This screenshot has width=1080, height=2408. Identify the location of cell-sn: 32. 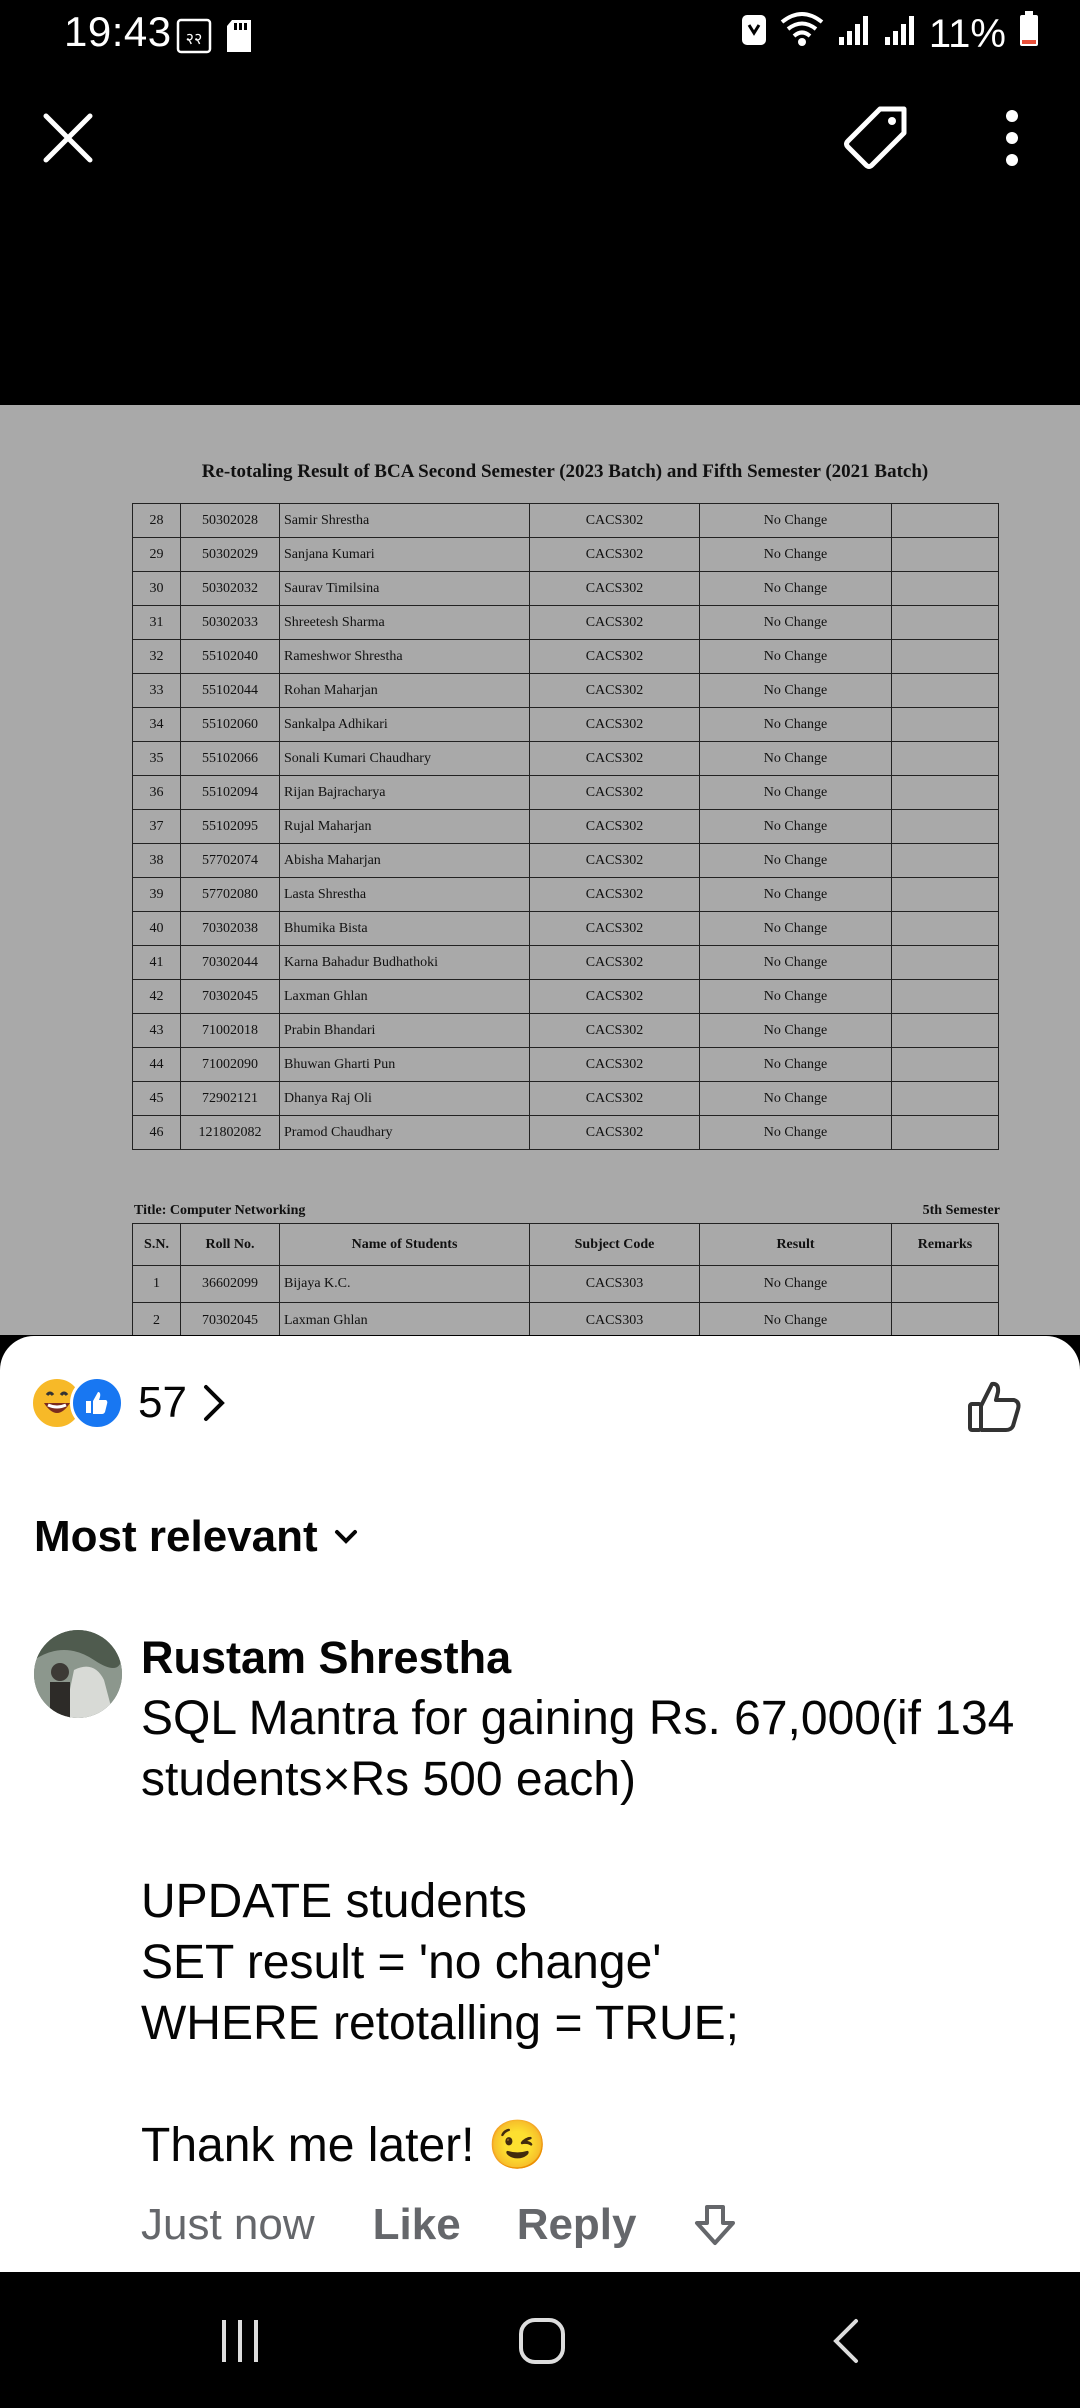
(156, 656).